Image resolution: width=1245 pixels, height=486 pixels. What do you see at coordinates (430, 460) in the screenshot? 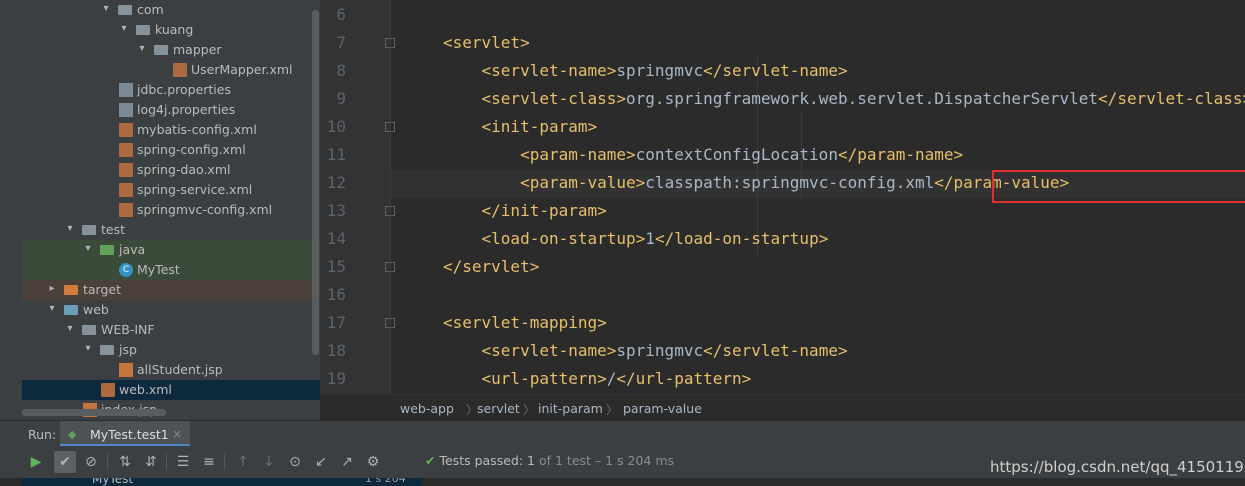
I see `check-icon: ✔` at bounding box center [430, 460].